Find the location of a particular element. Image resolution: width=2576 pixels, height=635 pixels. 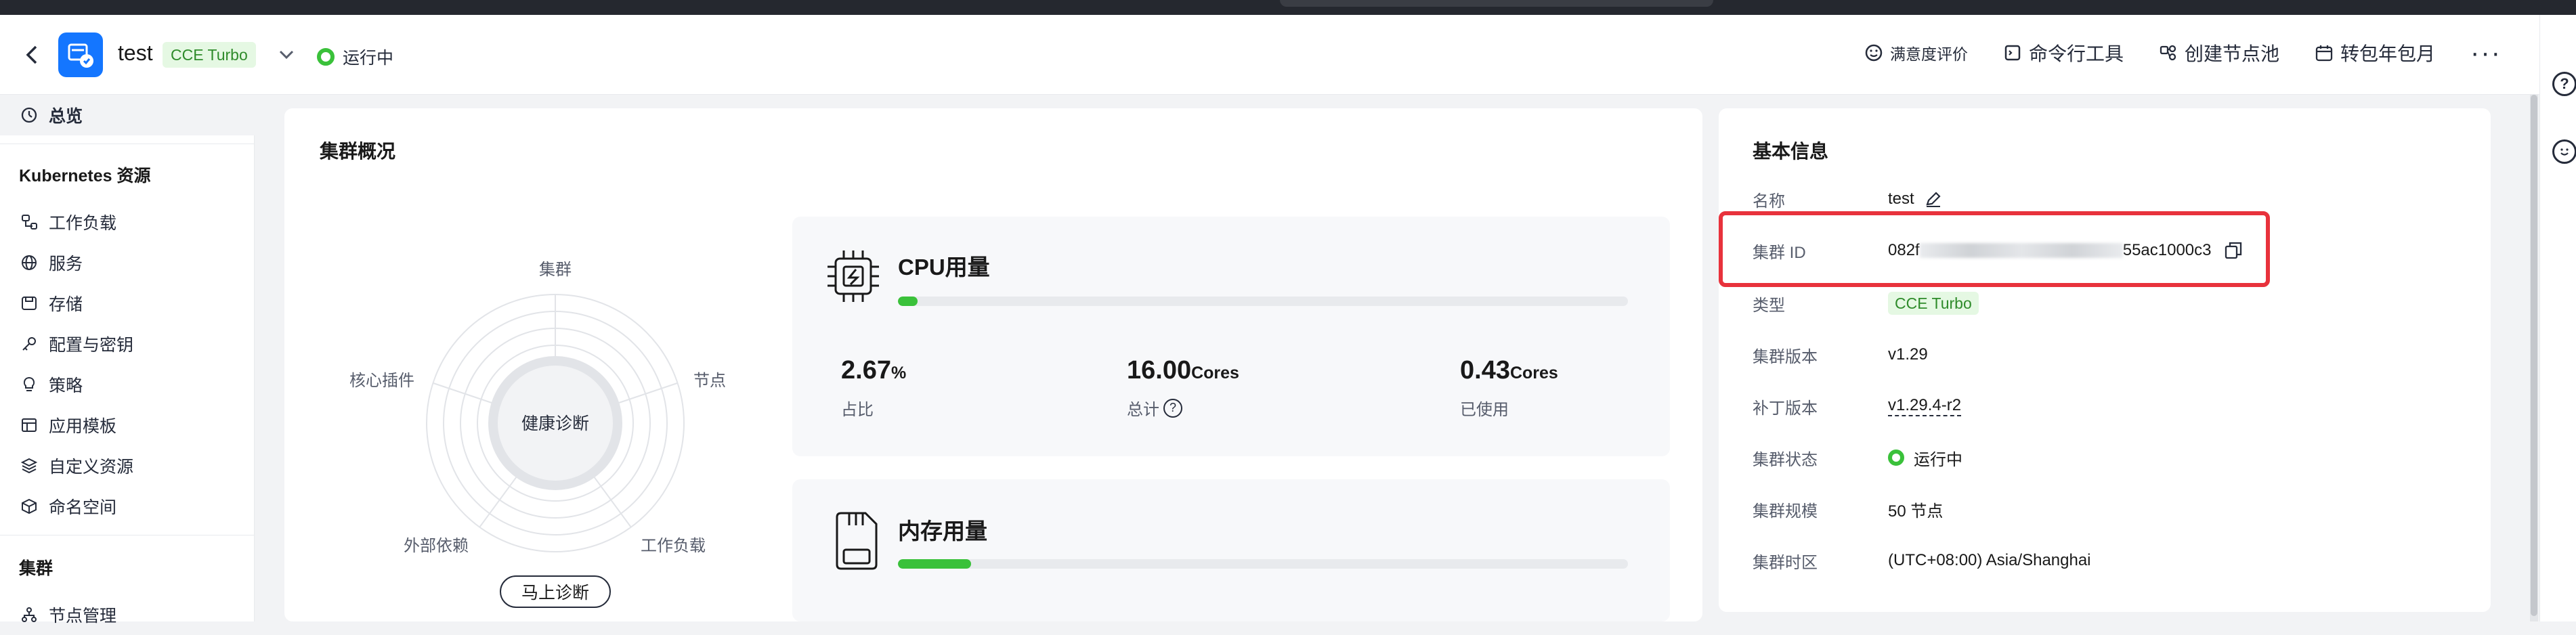

create-node-pool-label: 创建节点池 is located at coordinates (2232, 53).